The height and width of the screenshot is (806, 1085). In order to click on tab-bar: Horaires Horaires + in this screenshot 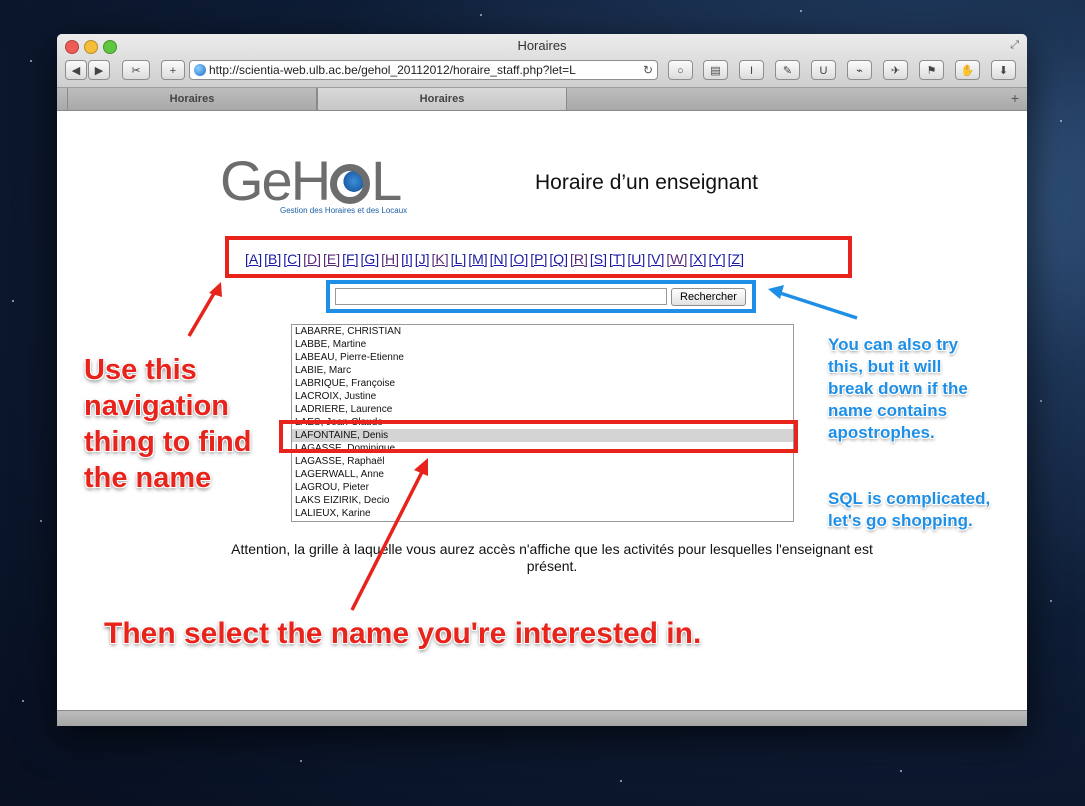, I will do `click(542, 99)`.